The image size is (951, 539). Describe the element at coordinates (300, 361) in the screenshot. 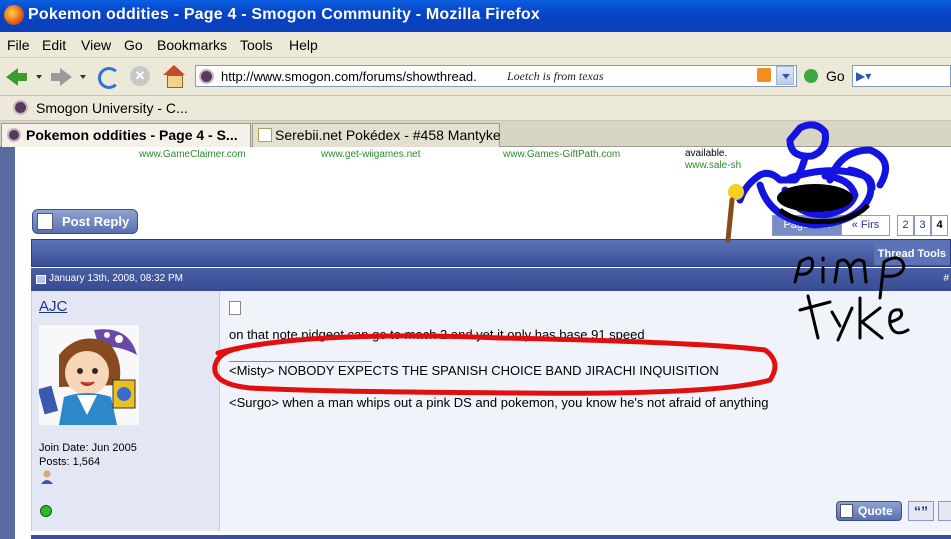

I see `signature-divider` at that location.